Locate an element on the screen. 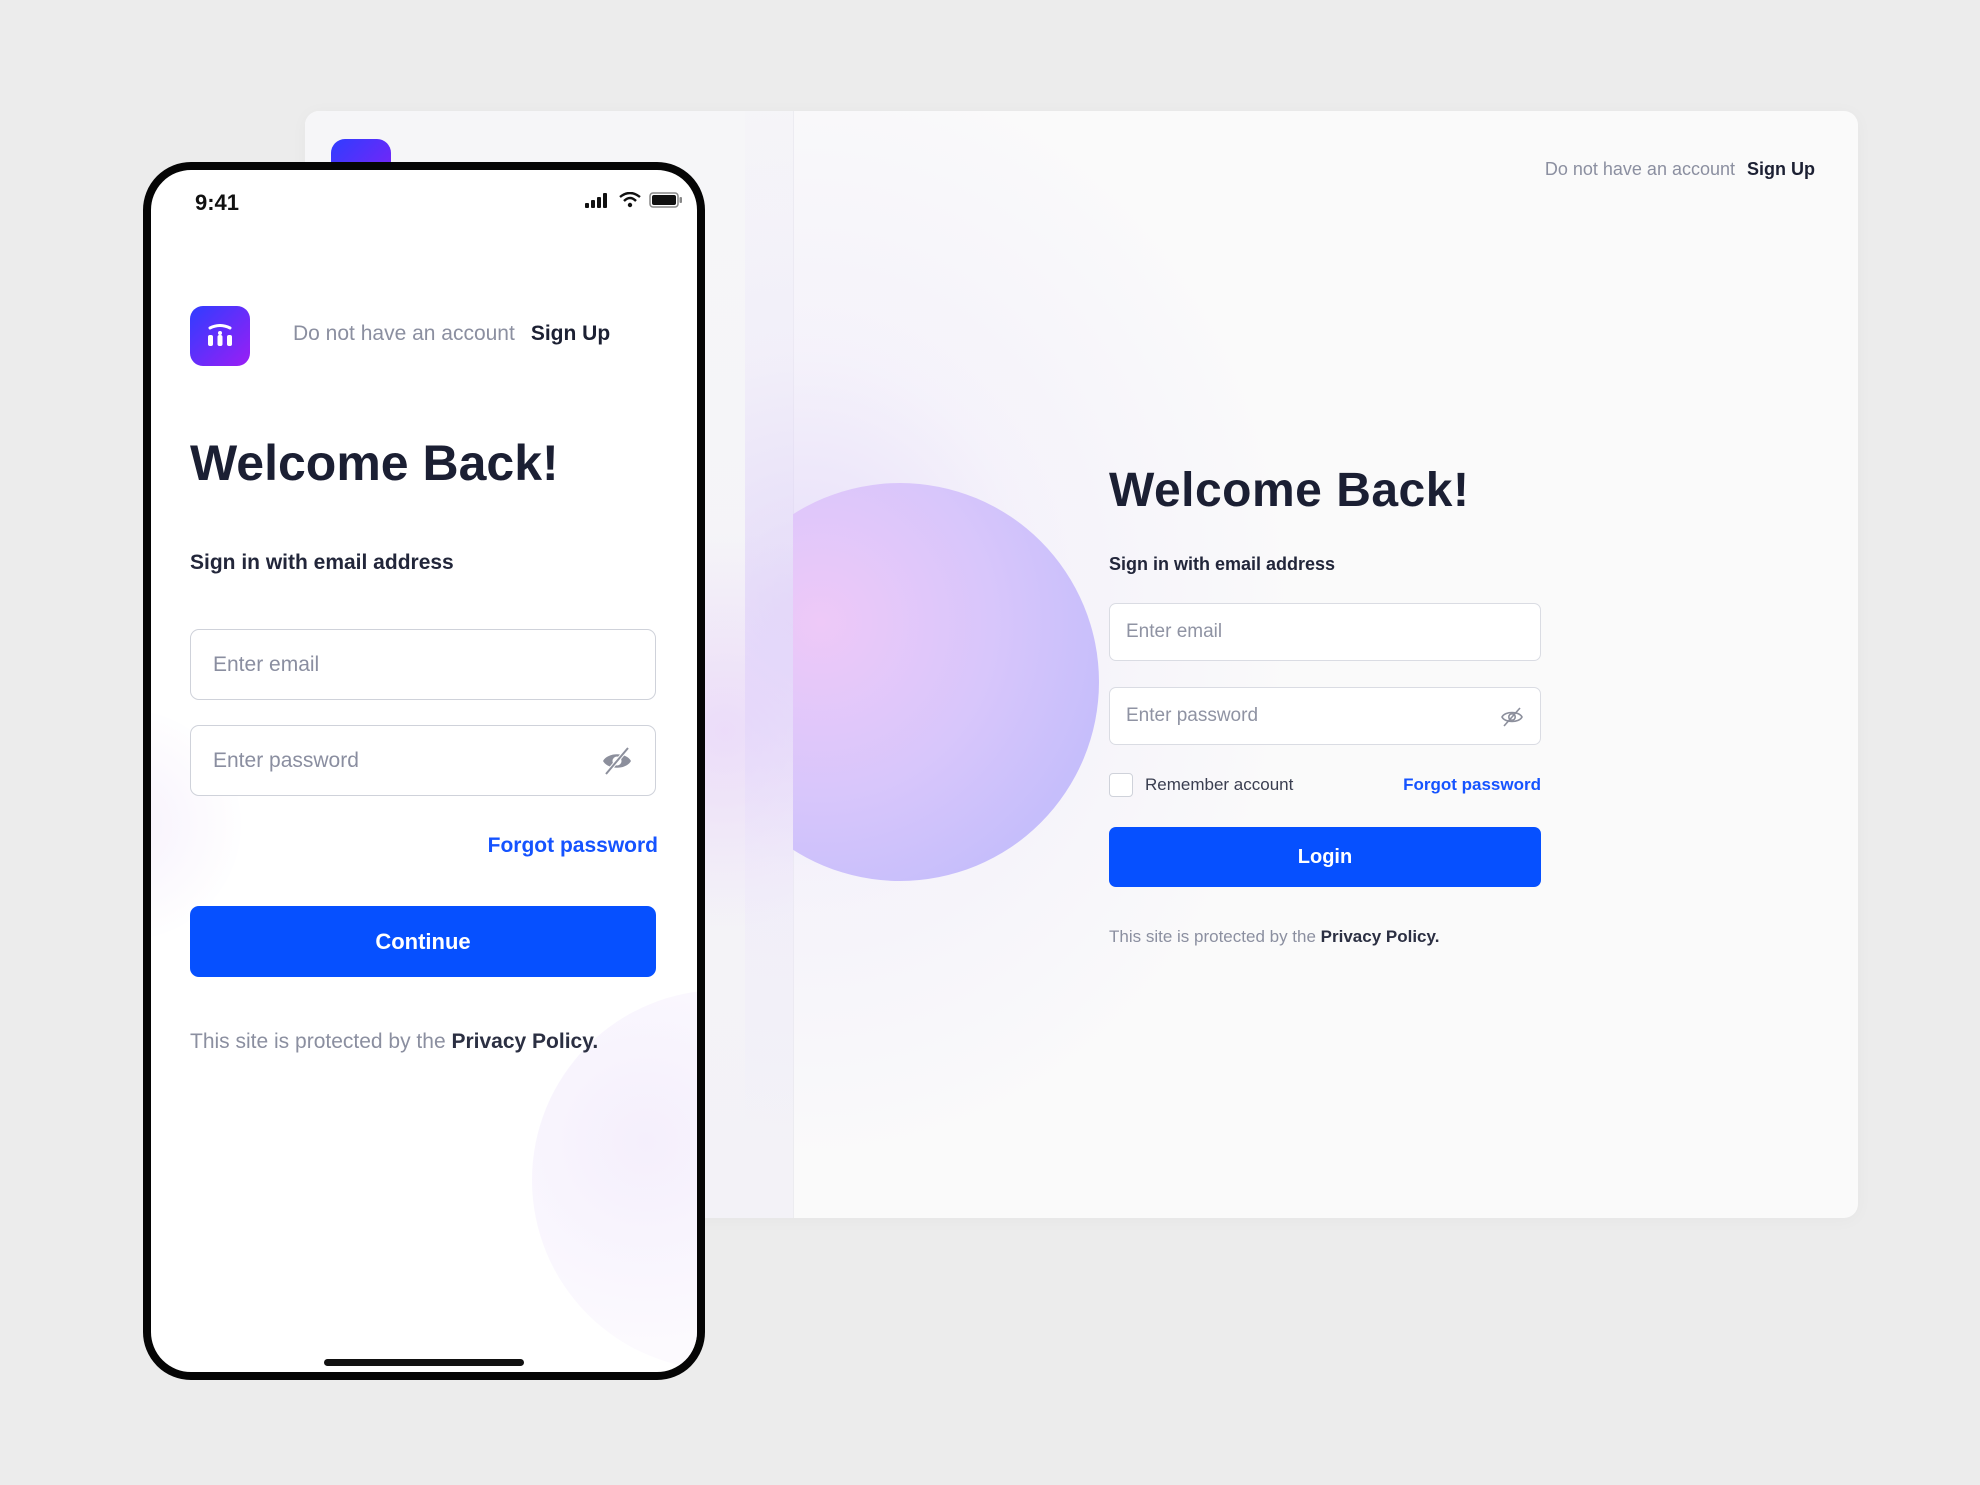 The width and height of the screenshot is (1980, 1485). app-logo-icon is located at coordinates (220, 336).